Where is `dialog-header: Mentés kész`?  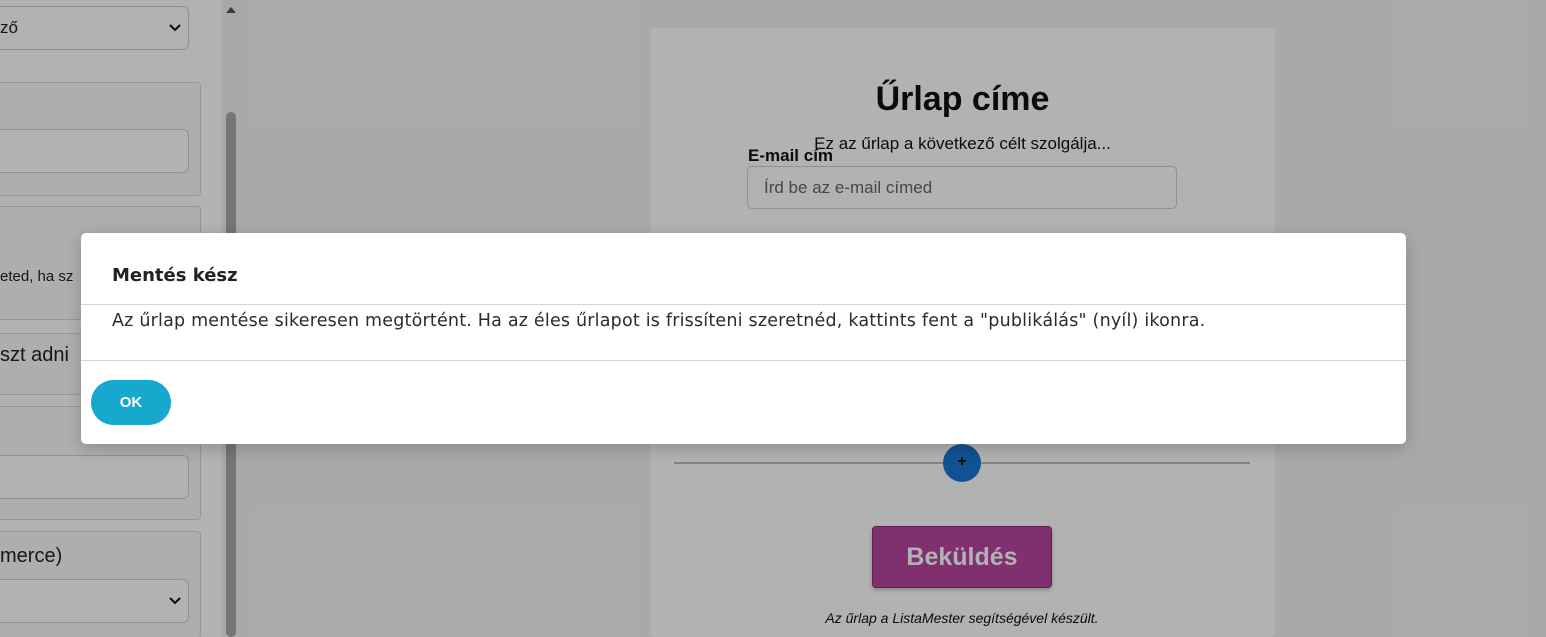
dialog-header: Mentés kész is located at coordinates (743, 269).